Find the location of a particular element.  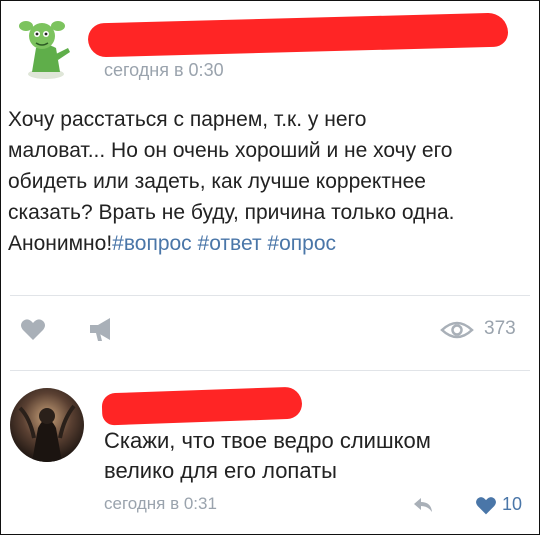

comment-author-avatar is located at coordinates (47, 425).